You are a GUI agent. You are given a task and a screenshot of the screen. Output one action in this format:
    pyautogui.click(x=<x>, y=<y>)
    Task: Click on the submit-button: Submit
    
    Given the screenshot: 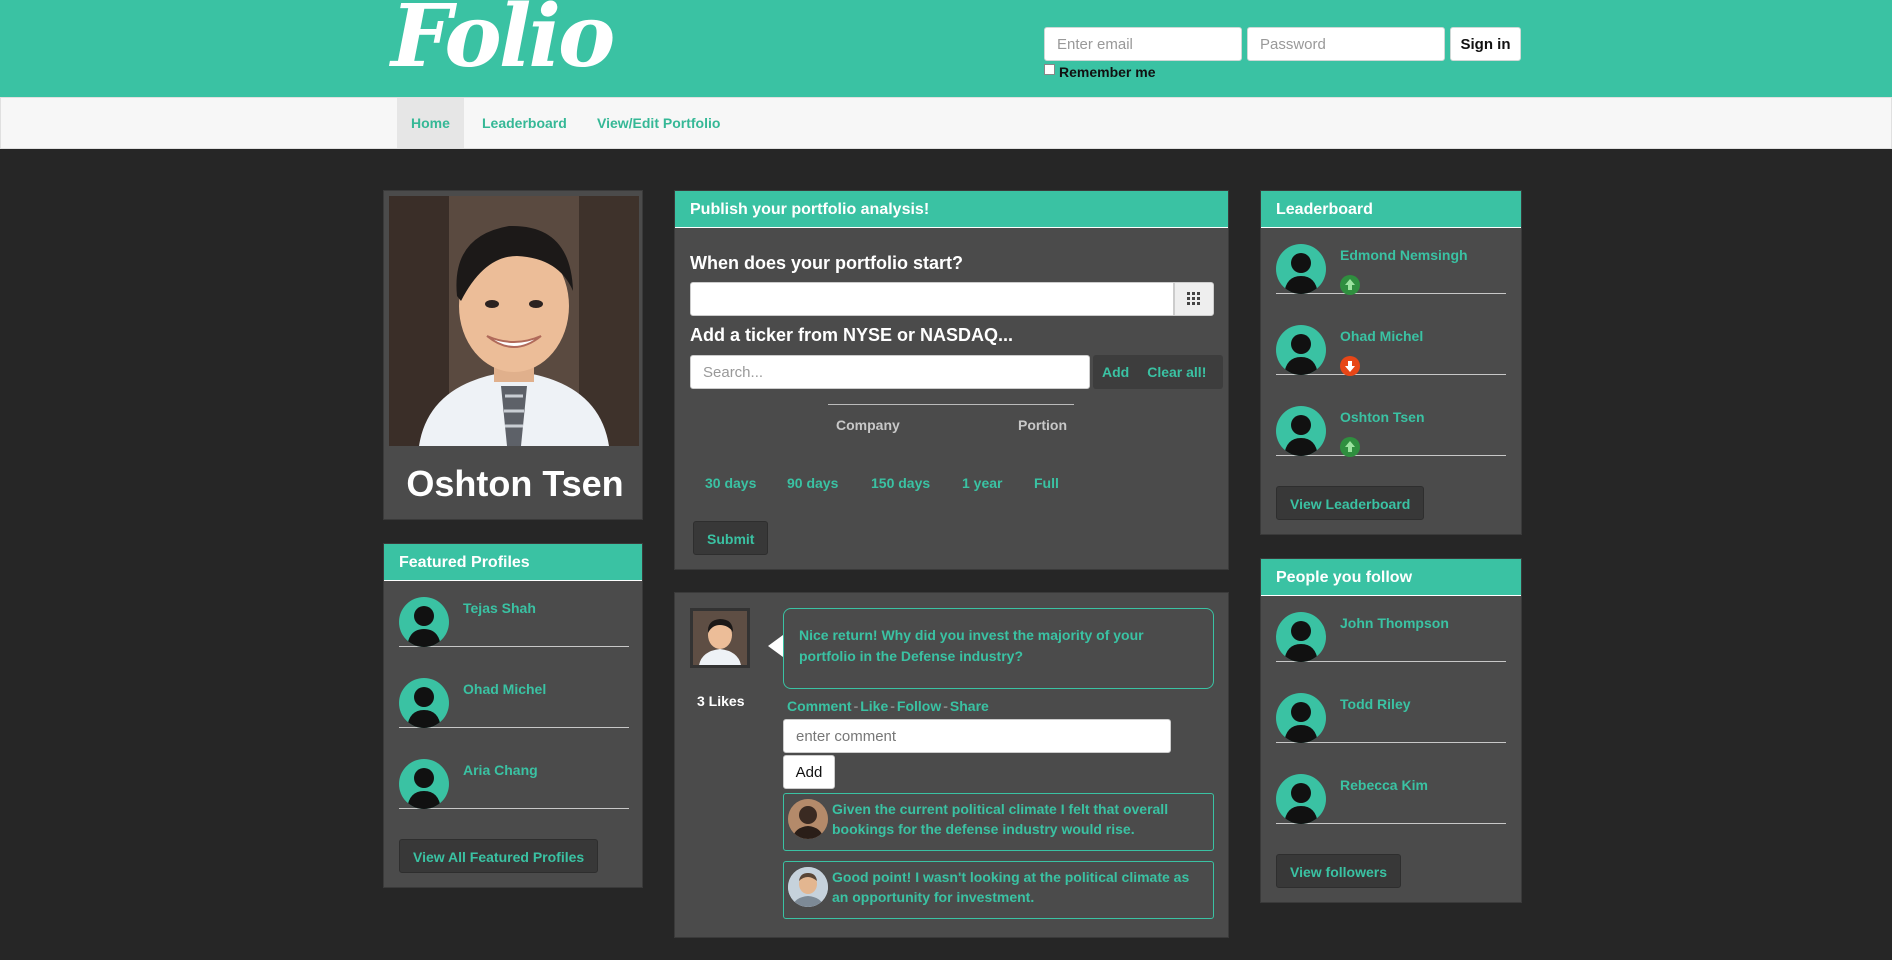 What is the action you would take?
    pyautogui.click(x=731, y=538)
    